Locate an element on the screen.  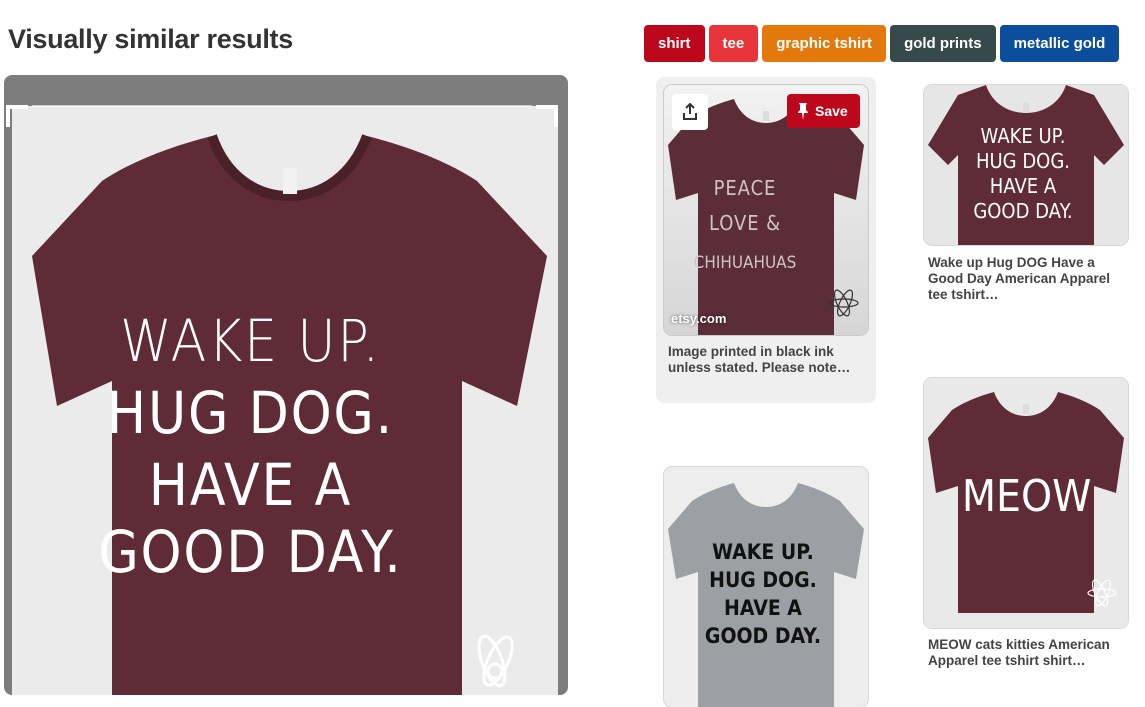
pin-shirt-line-1: MEOW is located at coordinates (1026, 496).